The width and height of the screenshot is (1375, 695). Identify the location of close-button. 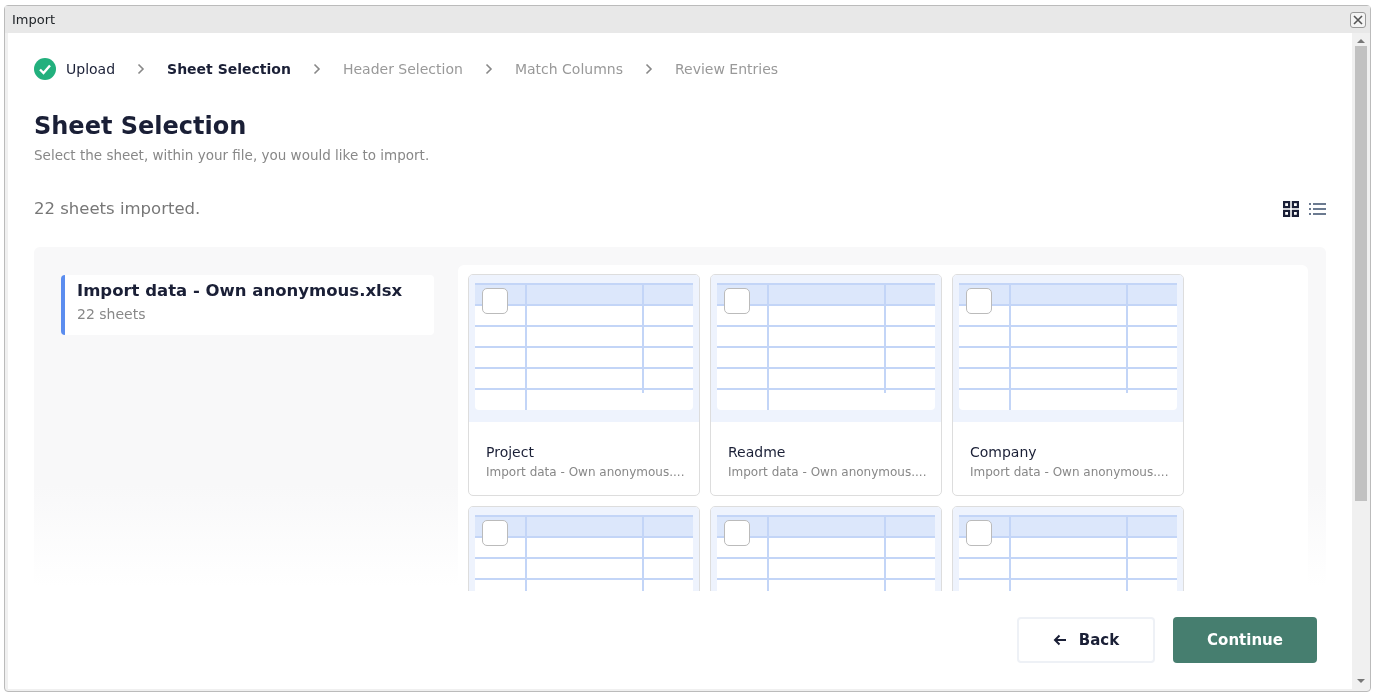
(1358, 19).